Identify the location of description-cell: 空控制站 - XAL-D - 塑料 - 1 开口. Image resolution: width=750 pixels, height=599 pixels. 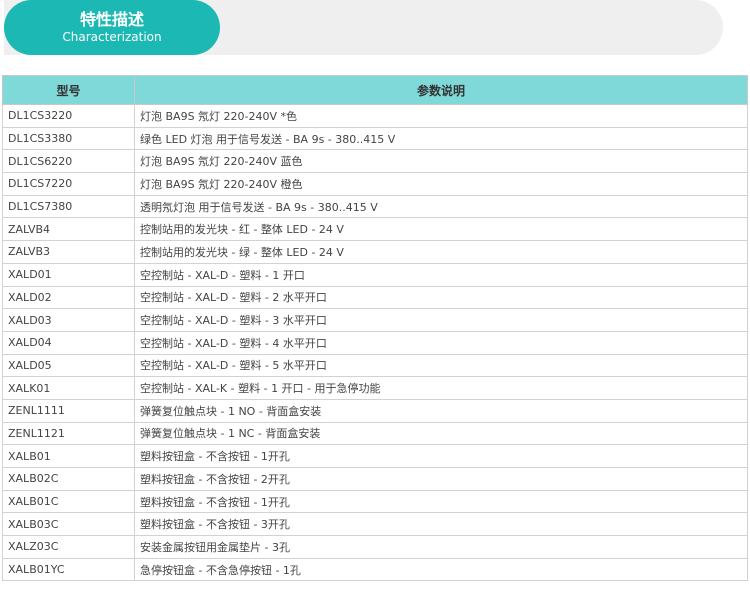
(441, 274).